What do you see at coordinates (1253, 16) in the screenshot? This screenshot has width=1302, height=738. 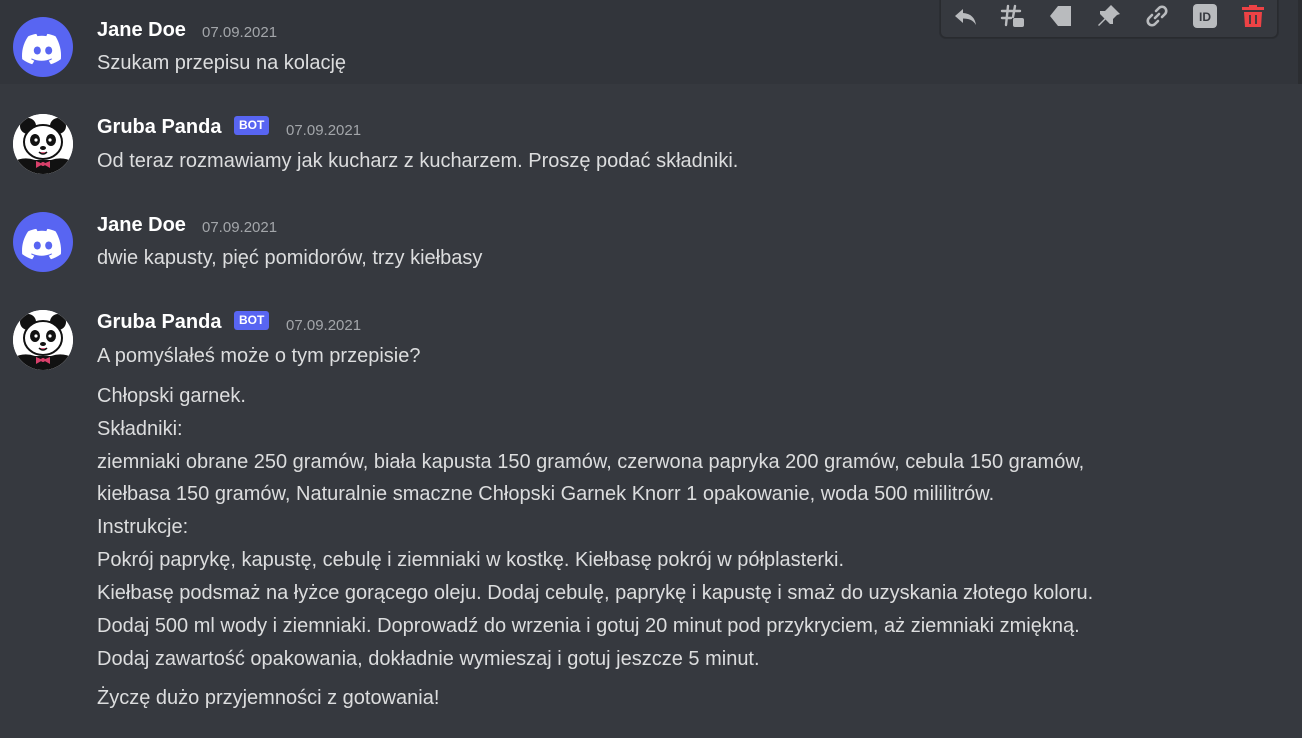 I see `delete-icon` at bounding box center [1253, 16].